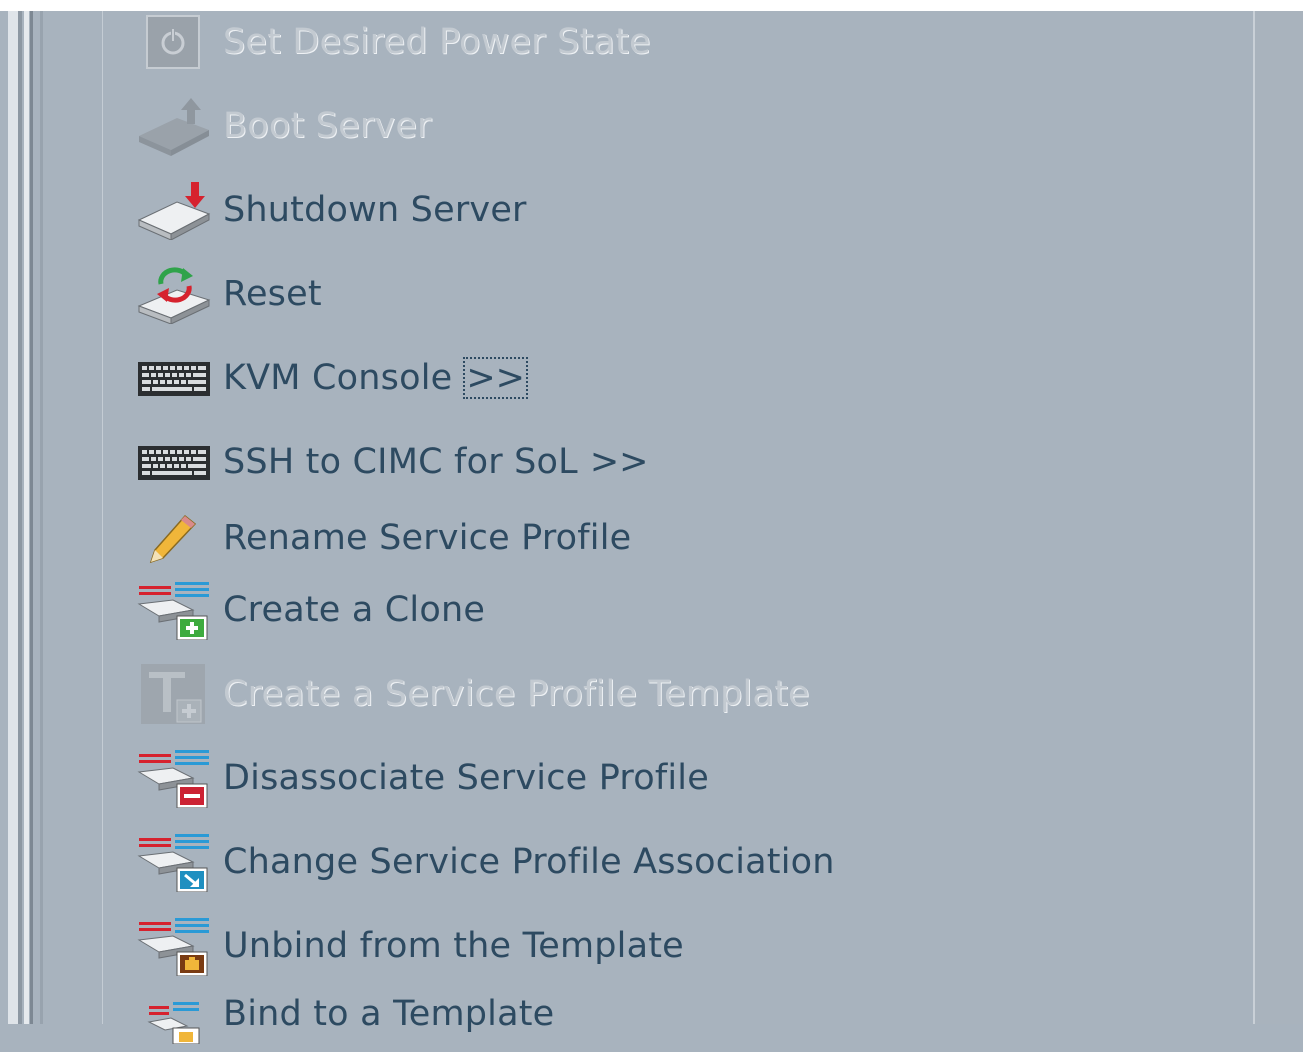  Describe the element at coordinates (437, 42) in the screenshot. I see `menu-item-label: Set Desired Power State` at that location.